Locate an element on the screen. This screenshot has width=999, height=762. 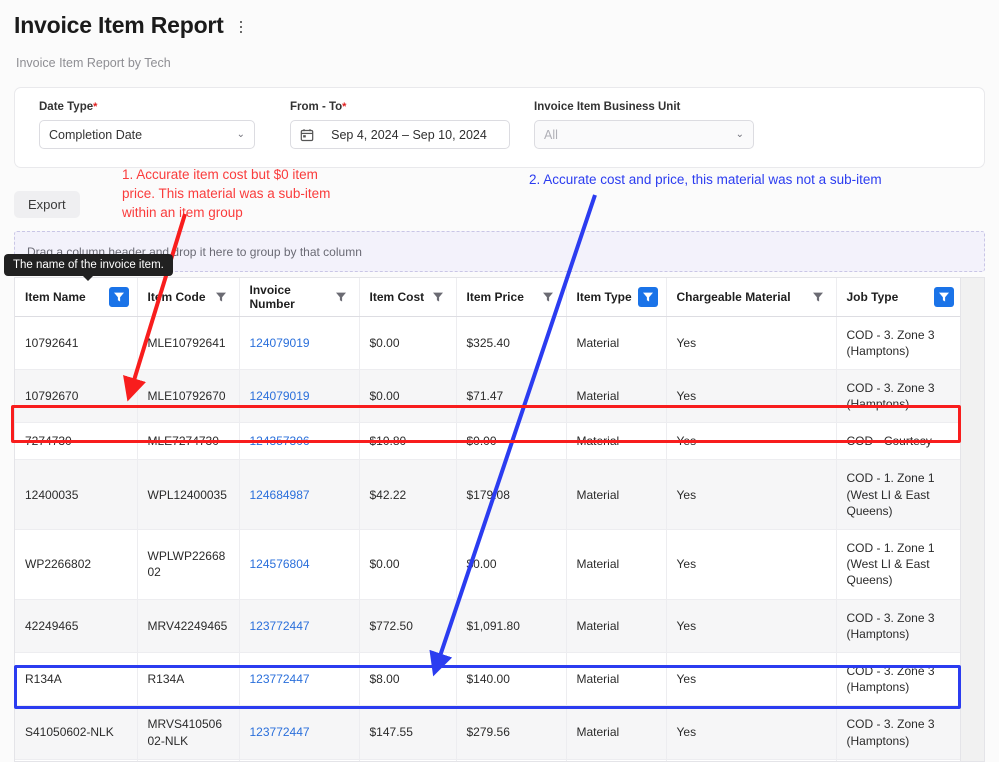
date-type-value: Completion Date is located at coordinates (96, 134).